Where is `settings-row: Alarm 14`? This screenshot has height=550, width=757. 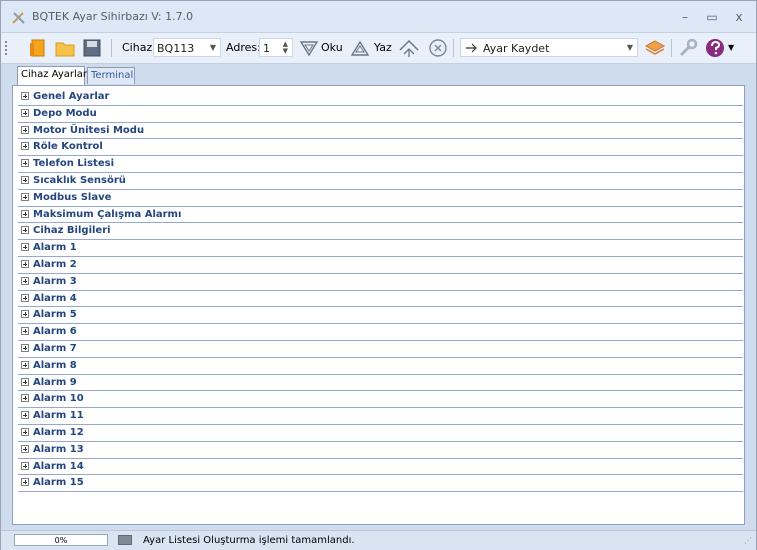
settings-row: Alarm 14 is located at coordinates (380, 467).